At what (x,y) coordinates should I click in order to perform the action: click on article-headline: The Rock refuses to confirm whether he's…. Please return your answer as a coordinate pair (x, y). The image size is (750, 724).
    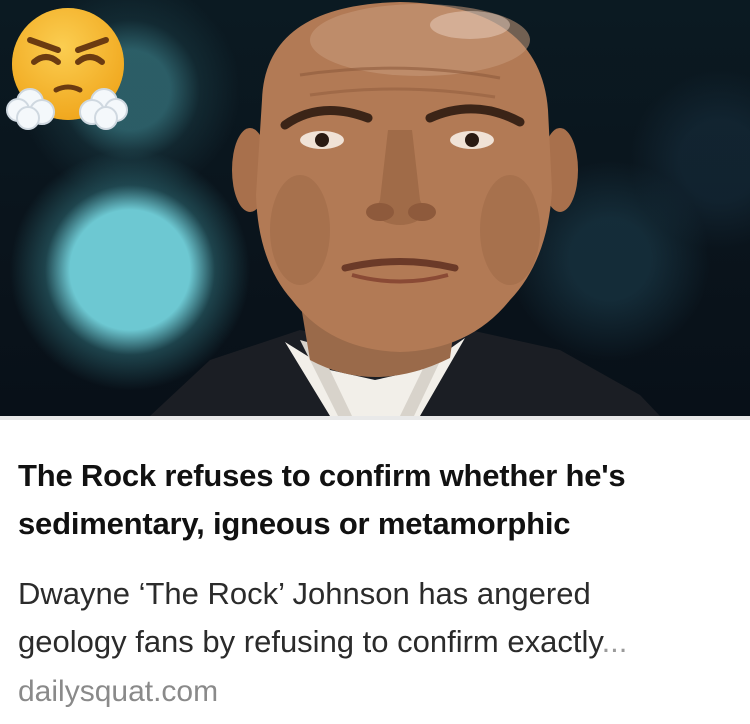
    Looking at the image, I should click on (378, 500).